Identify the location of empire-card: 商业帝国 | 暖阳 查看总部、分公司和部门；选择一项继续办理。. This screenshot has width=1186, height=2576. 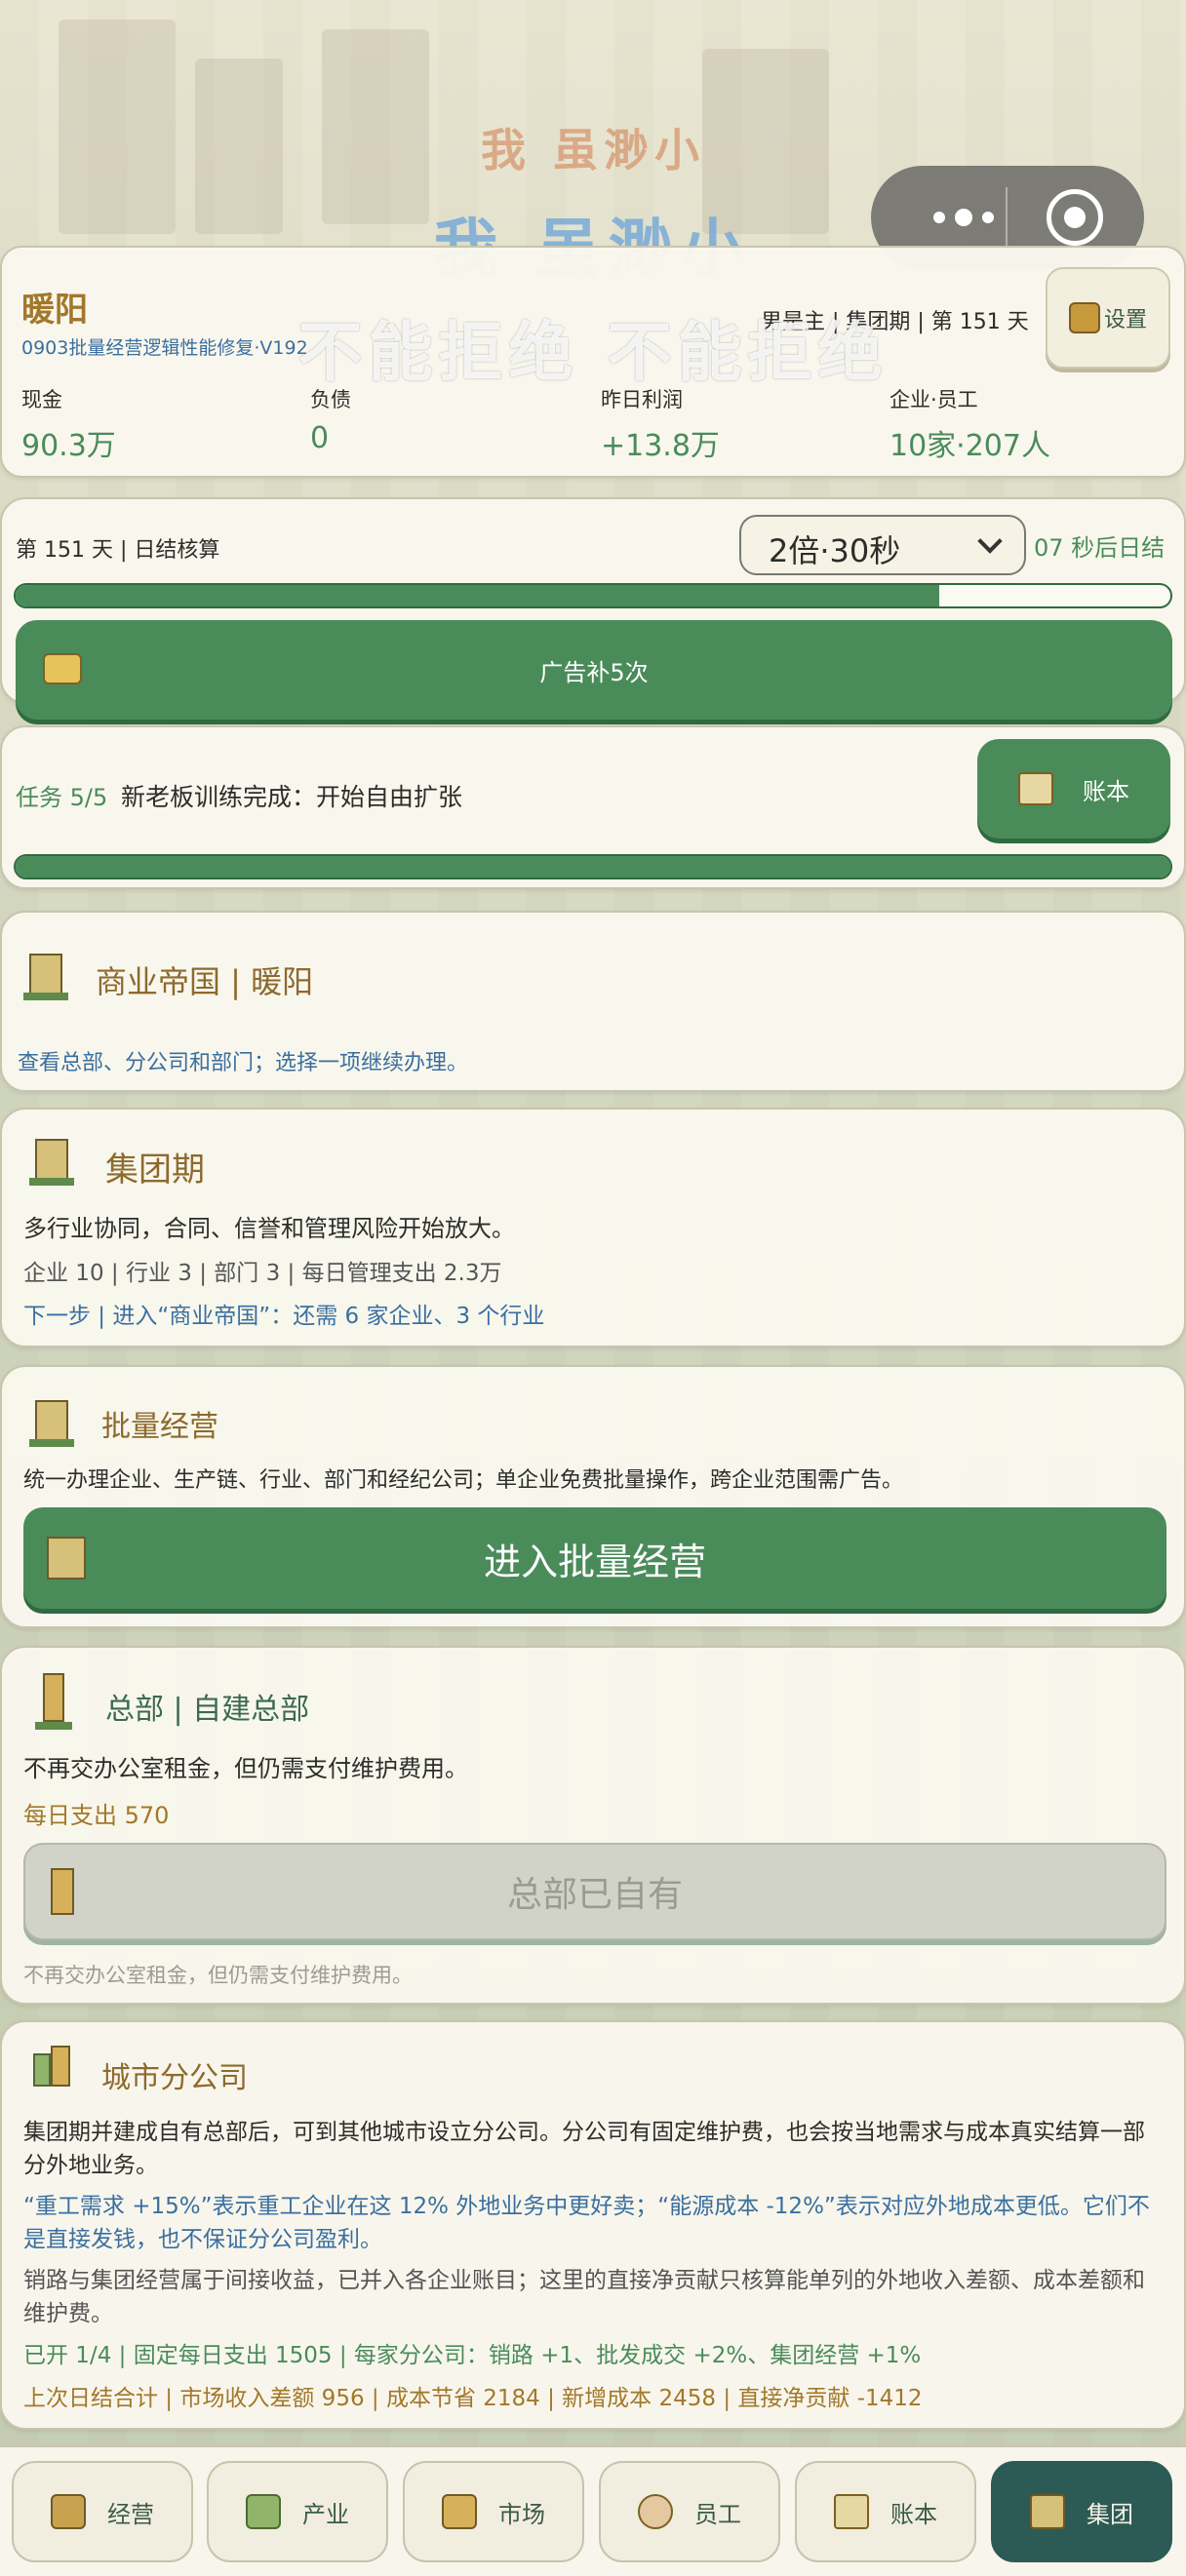
(593, 1001).